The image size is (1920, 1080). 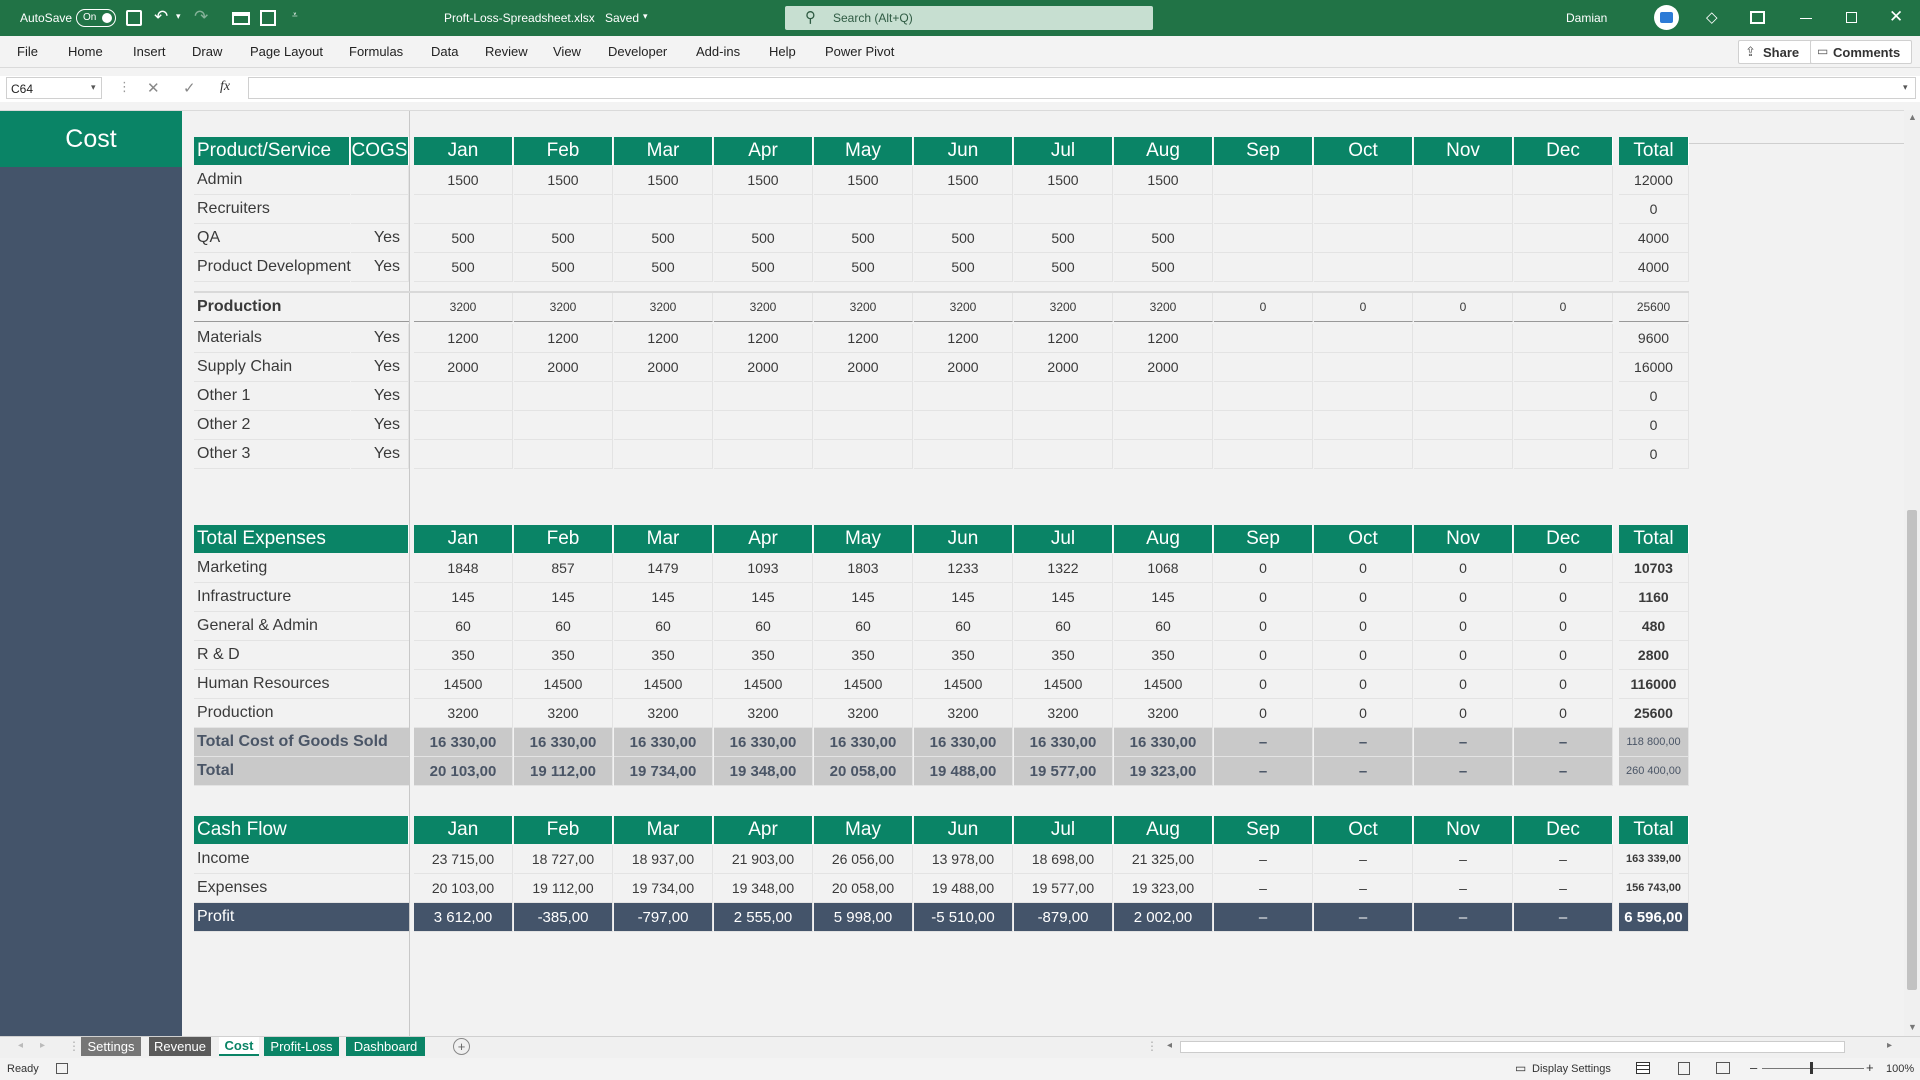 What do you see at coordinates (863, 859) in the screenshot?
I see `value-cell: 26 056,00` at bounding box center [863, 859].